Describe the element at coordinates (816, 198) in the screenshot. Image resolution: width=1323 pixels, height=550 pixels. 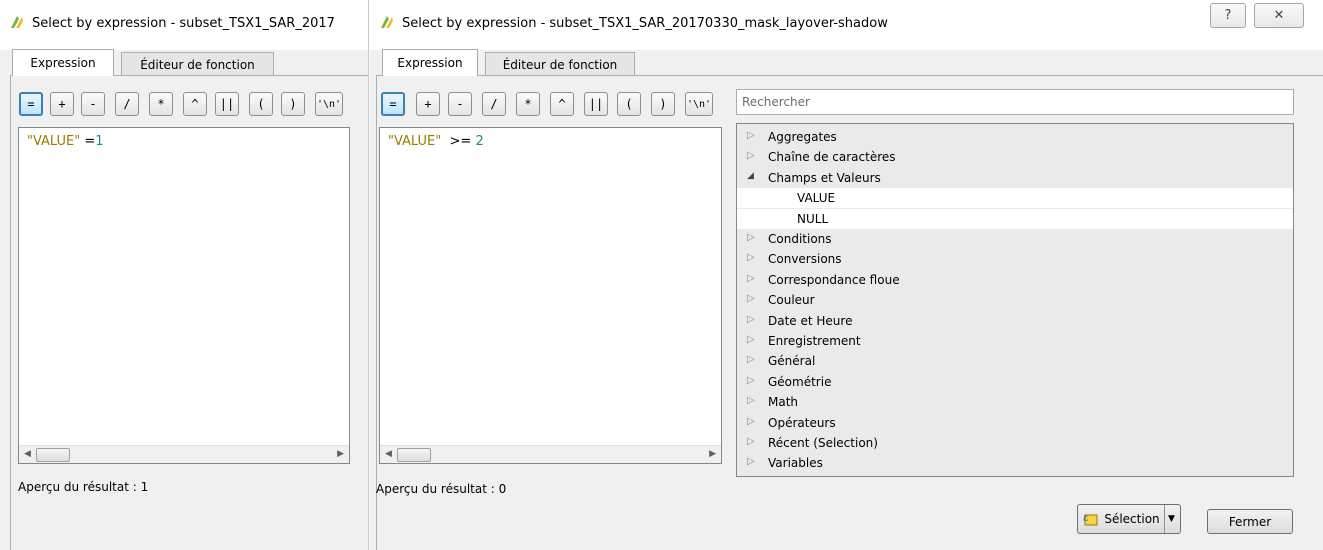
I see `tree-item-label: VALUE` at that location.